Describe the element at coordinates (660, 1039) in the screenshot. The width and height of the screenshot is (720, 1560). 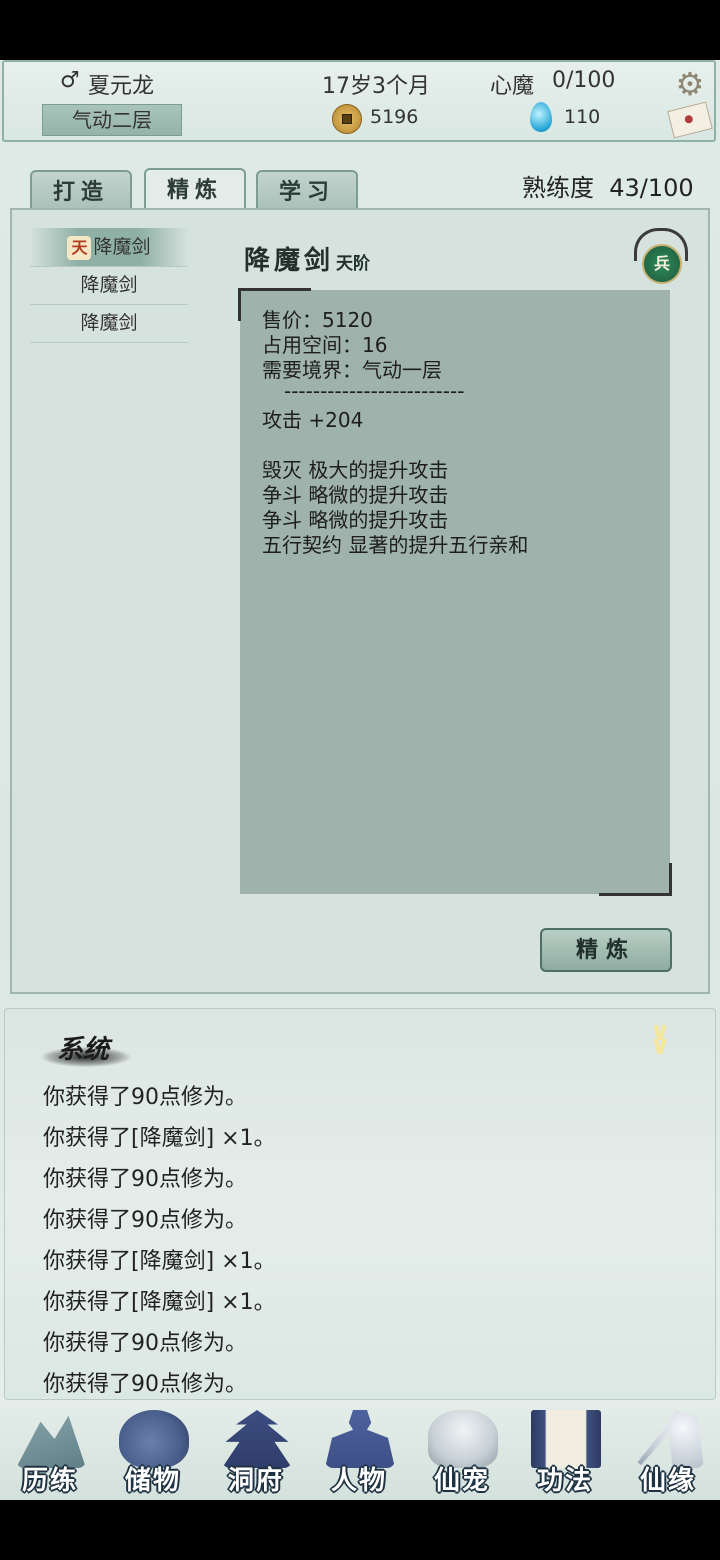
I see `collapse-chevron-icon: ∨ ∨` at that location.